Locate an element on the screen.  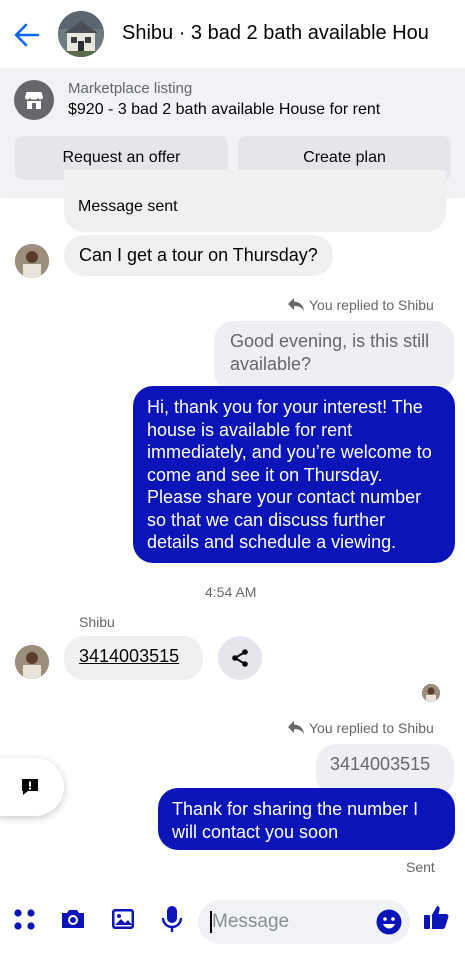
share-icon is located at coordinates (240, 658).